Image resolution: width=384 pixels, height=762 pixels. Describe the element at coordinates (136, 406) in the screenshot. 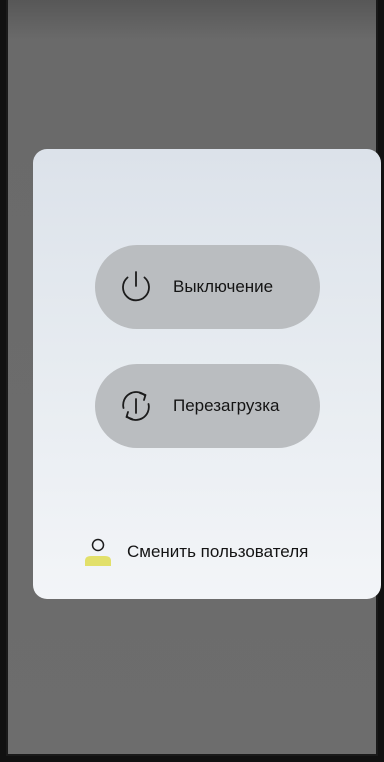

I see `restart-icon` at that location.